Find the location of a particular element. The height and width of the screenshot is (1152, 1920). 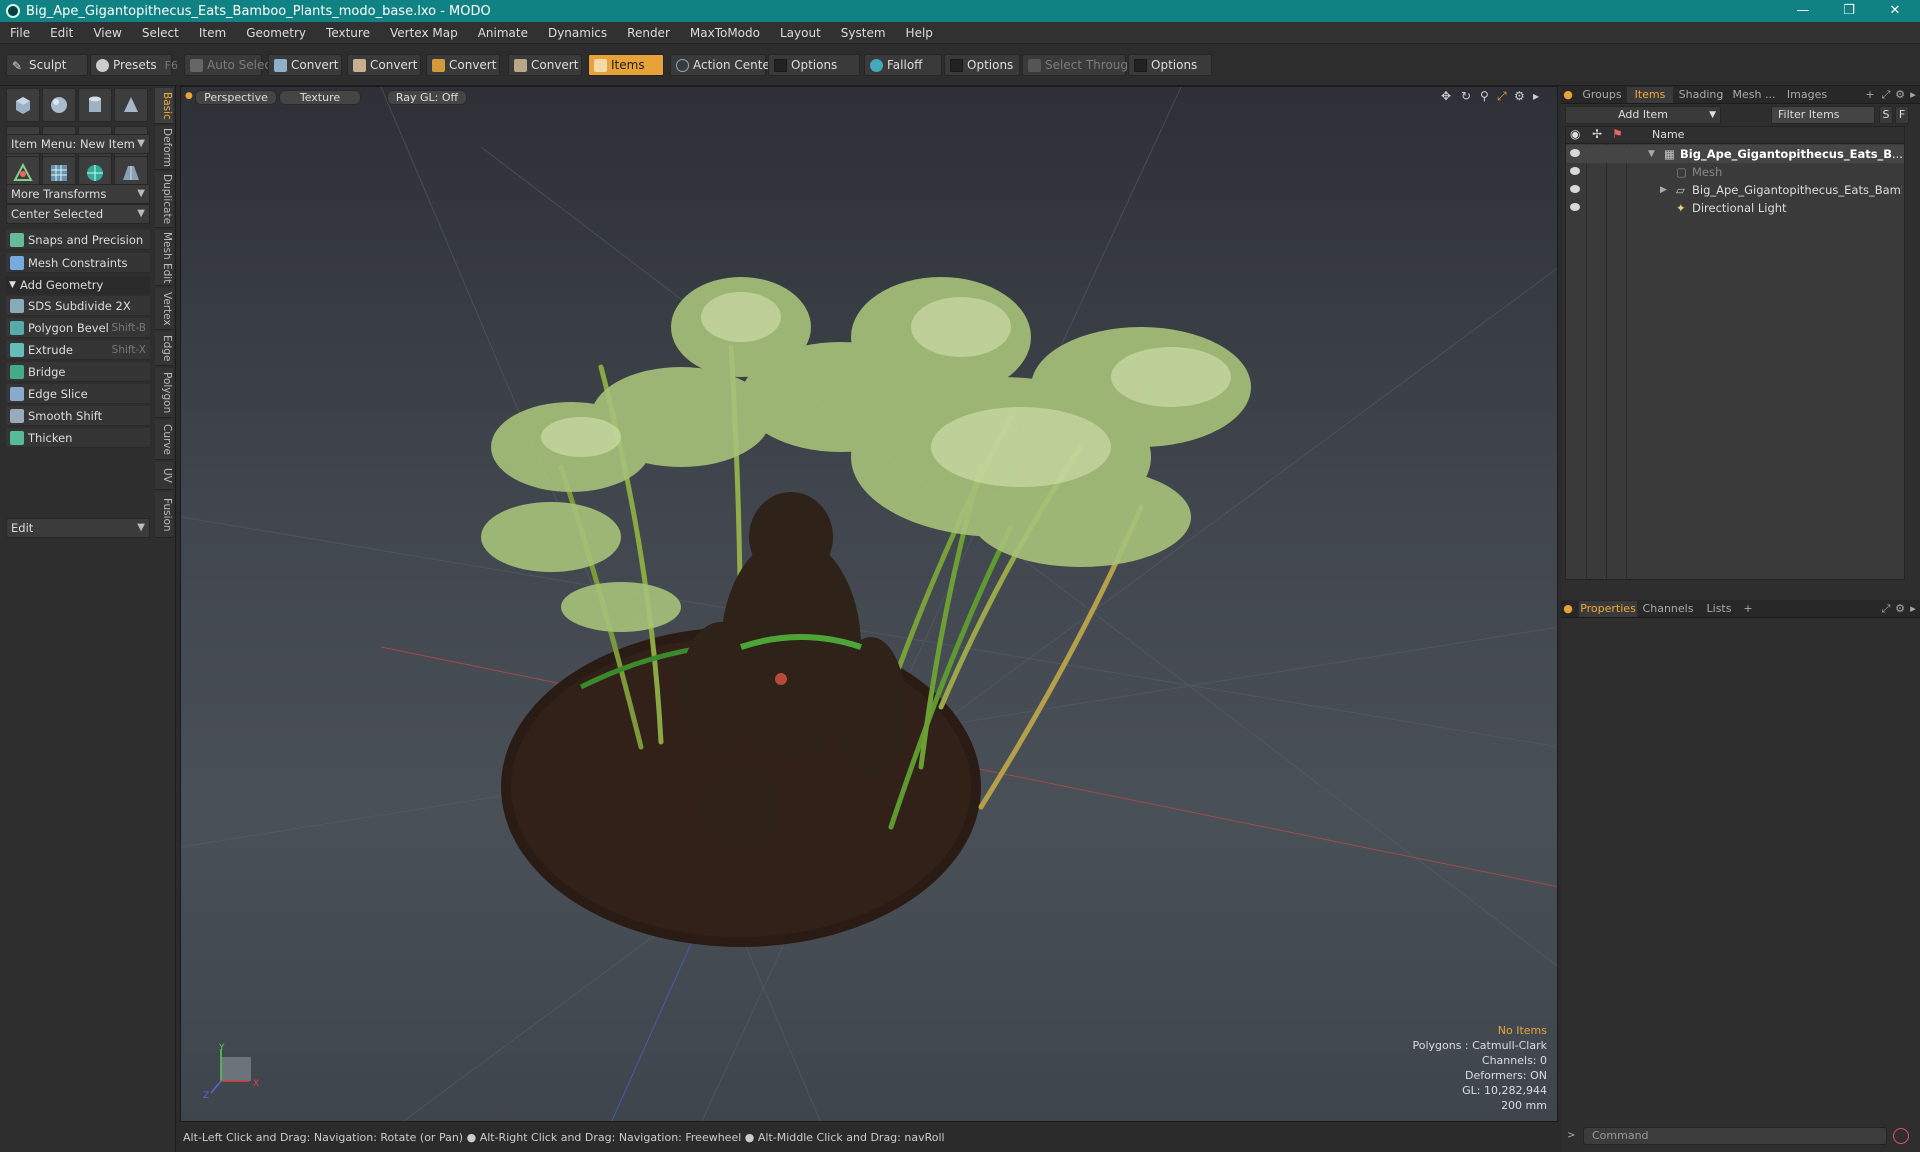

sphere-primitive-button is located at coordinates (59, 105).